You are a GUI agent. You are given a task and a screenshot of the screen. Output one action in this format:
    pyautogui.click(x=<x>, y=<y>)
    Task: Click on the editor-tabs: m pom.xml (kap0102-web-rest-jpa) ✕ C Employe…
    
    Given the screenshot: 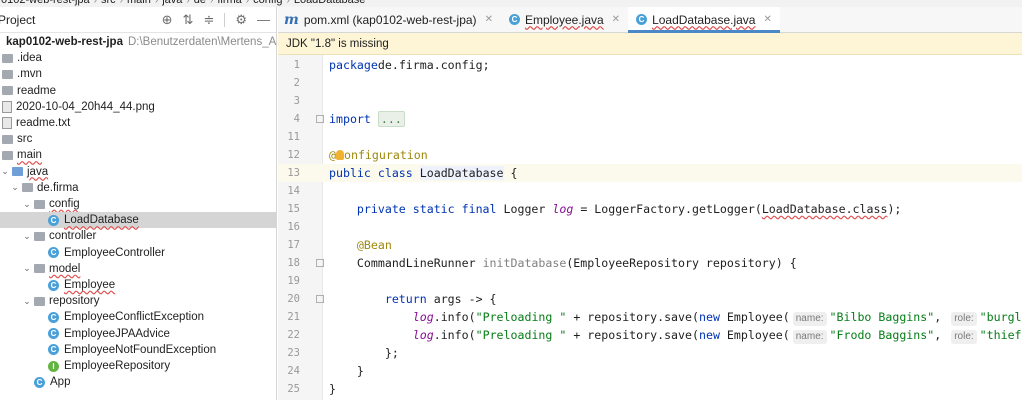 What is the action you would take?
    pyautogui.click(x=650, y=20)
    